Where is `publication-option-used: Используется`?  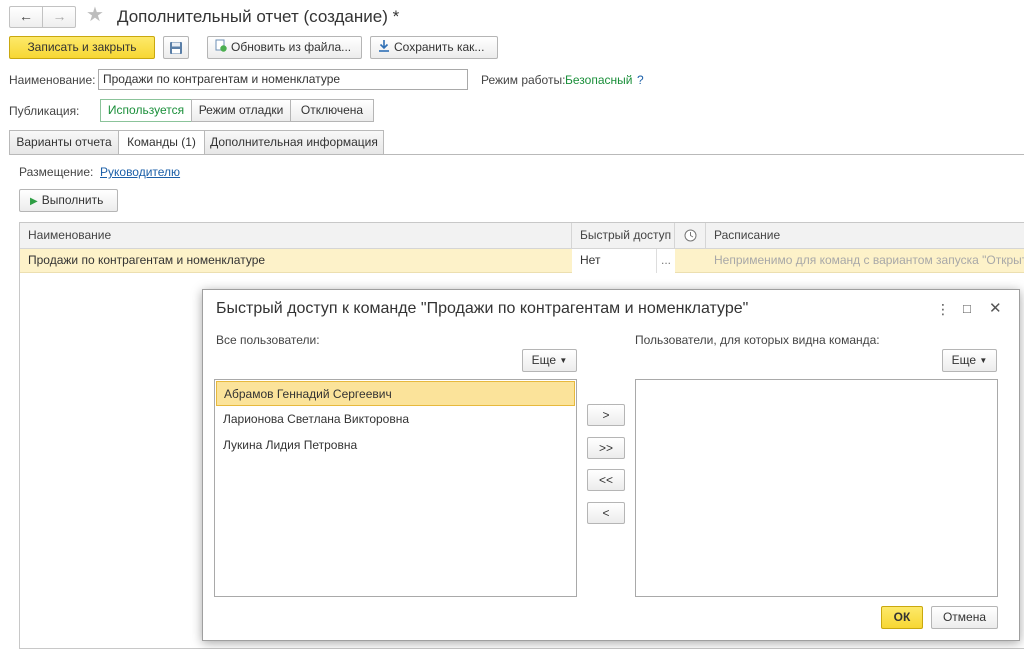
publication-option-used: Используется is located at coordinates (146, 110).